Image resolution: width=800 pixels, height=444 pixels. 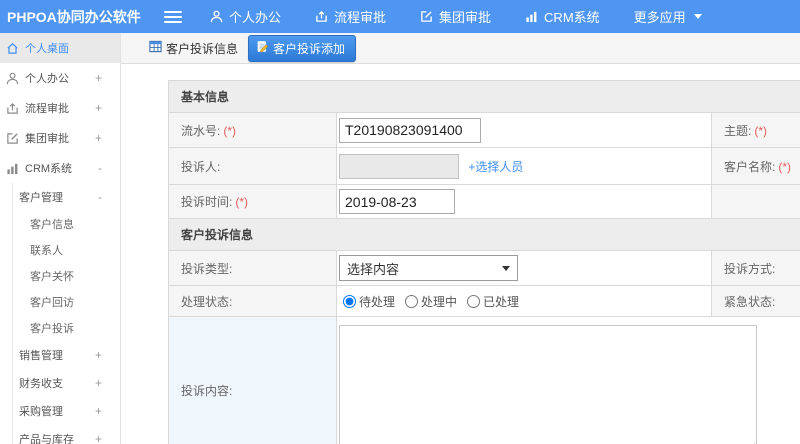 What do you see at coordinates (155, 48) in the screenshot?
I see `table-icon` at bounding box center [155, 48].